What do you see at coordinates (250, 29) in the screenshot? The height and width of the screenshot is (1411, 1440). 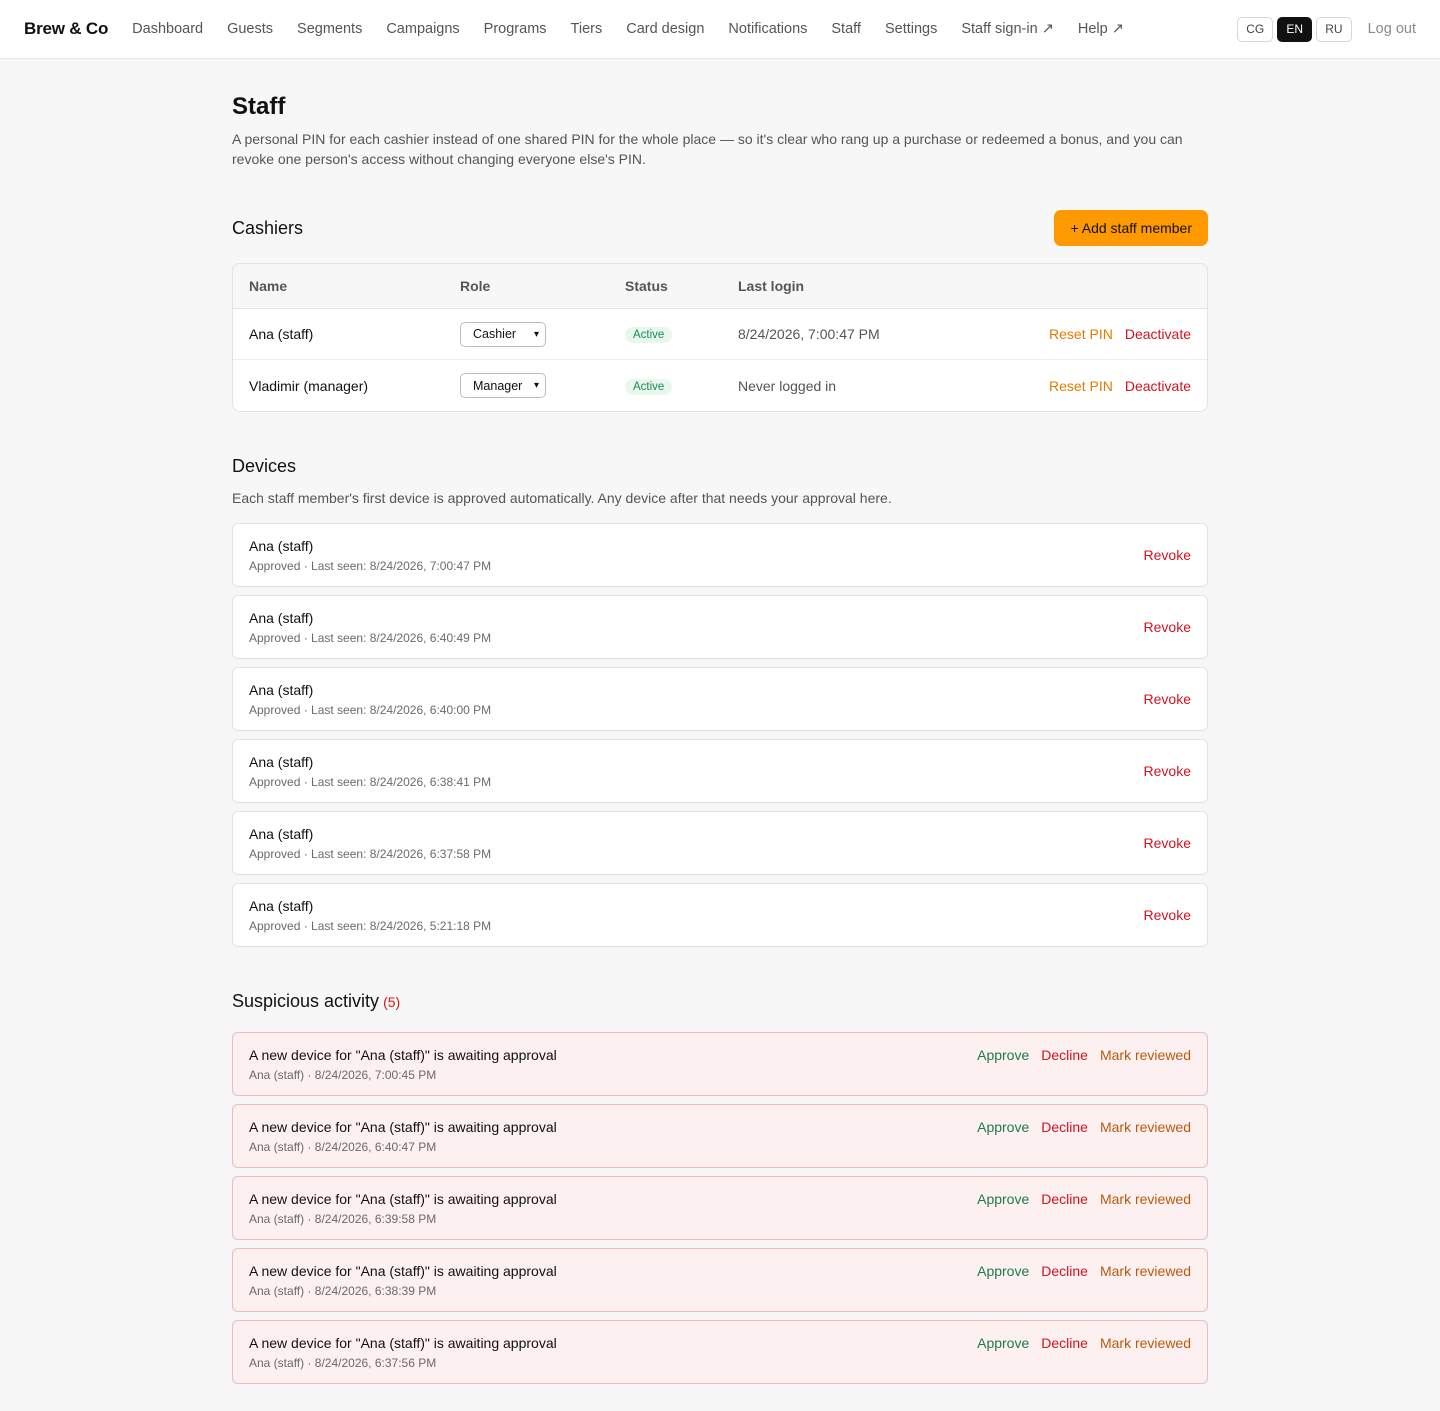 I see `nav-link-guests: Guests` at bounding box center [250, 29].